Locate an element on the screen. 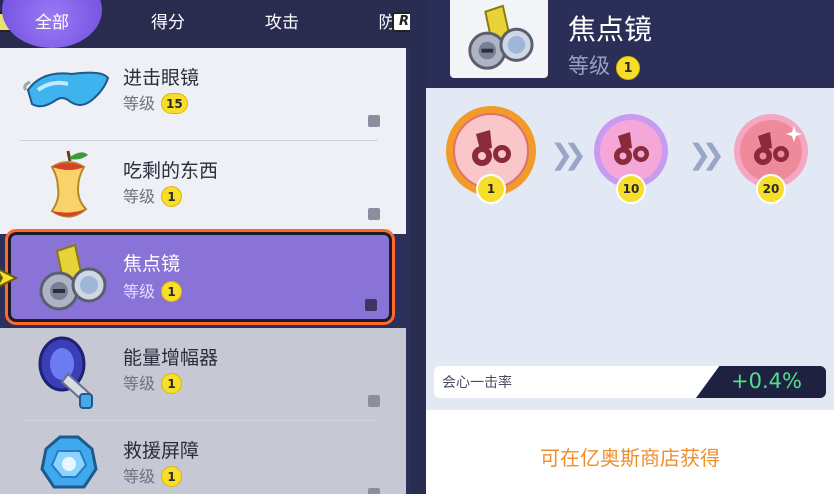 The height and width of the screenshot is (494, 834). upgrade-stage-20: 20 is located at coordinates (771, 158).